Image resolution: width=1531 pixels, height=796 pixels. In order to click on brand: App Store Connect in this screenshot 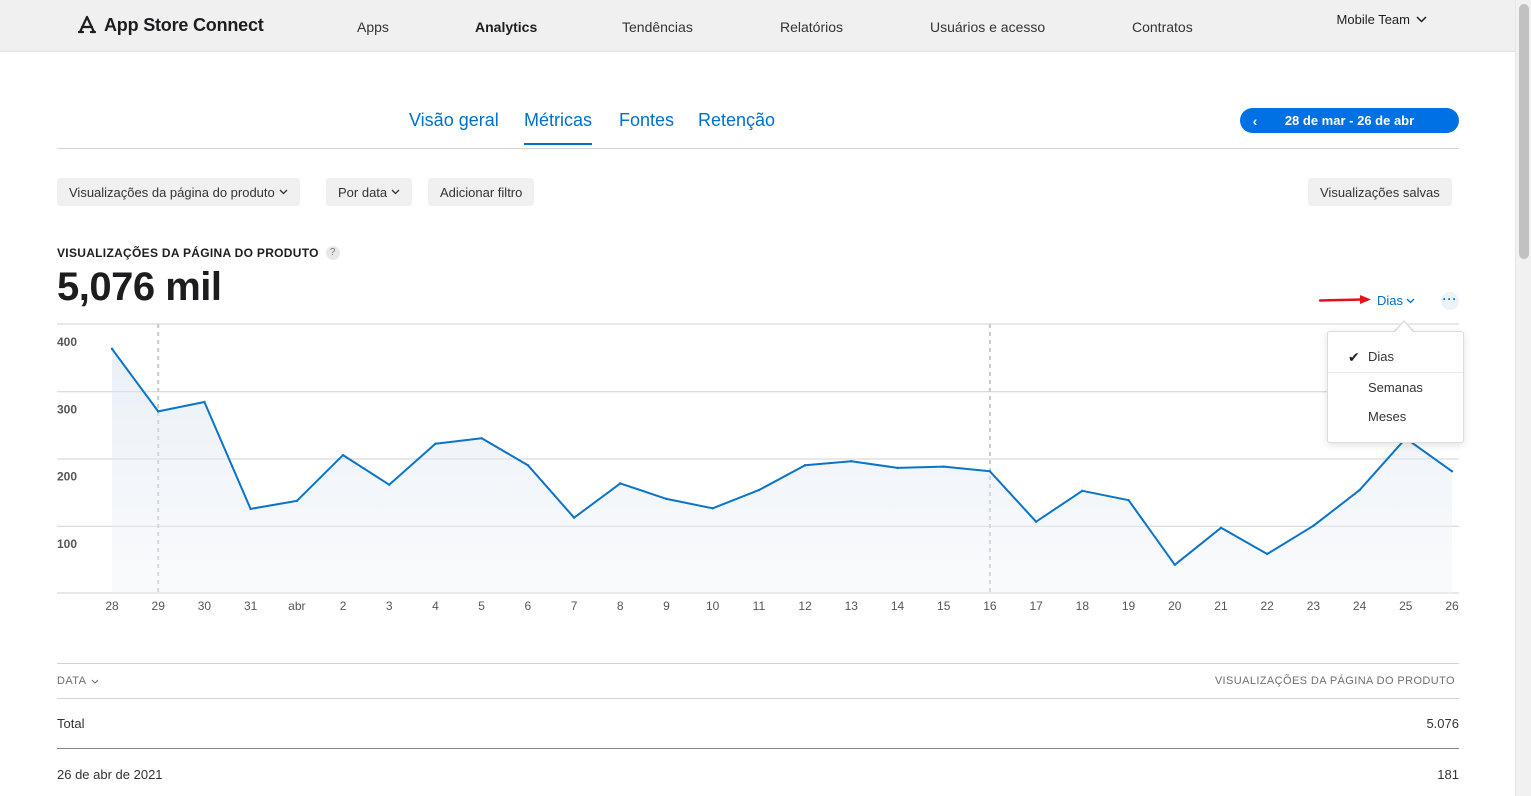, I will do `click(170, 25)`.